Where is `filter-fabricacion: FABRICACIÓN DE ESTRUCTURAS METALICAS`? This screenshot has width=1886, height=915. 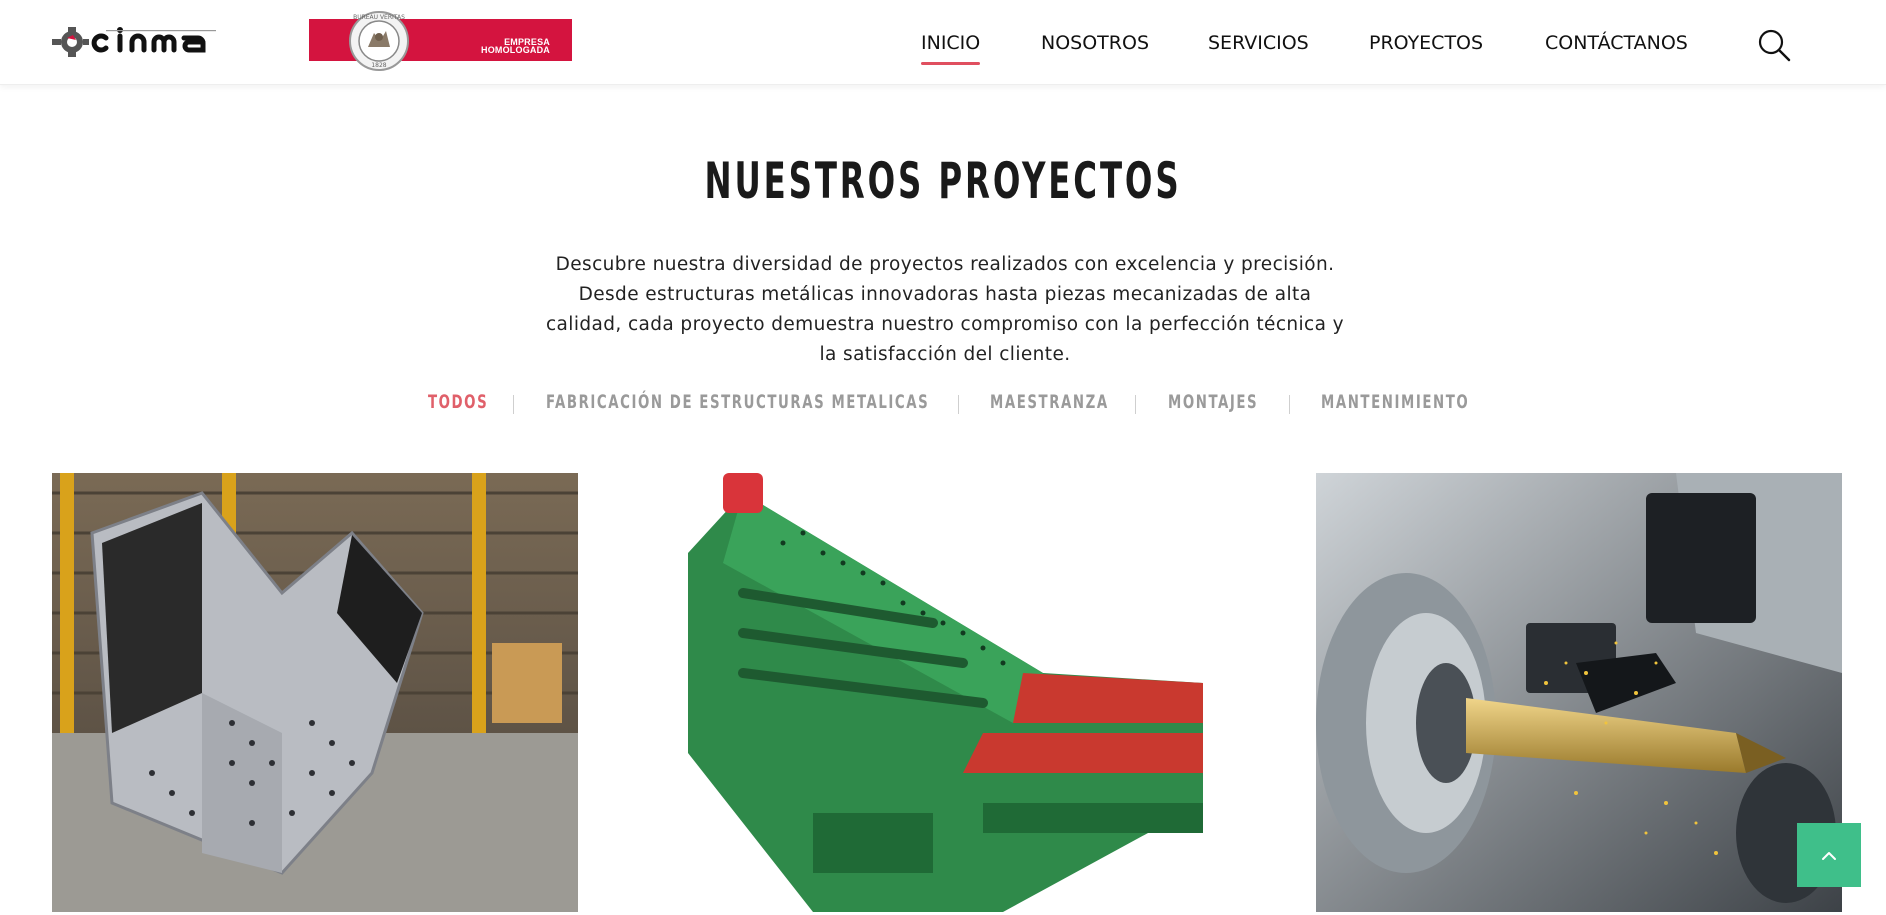 filter-fabricacion: FABRICACIÓN DE ESTRUCTURAS METALICAS is located at coordinates (737, 402).